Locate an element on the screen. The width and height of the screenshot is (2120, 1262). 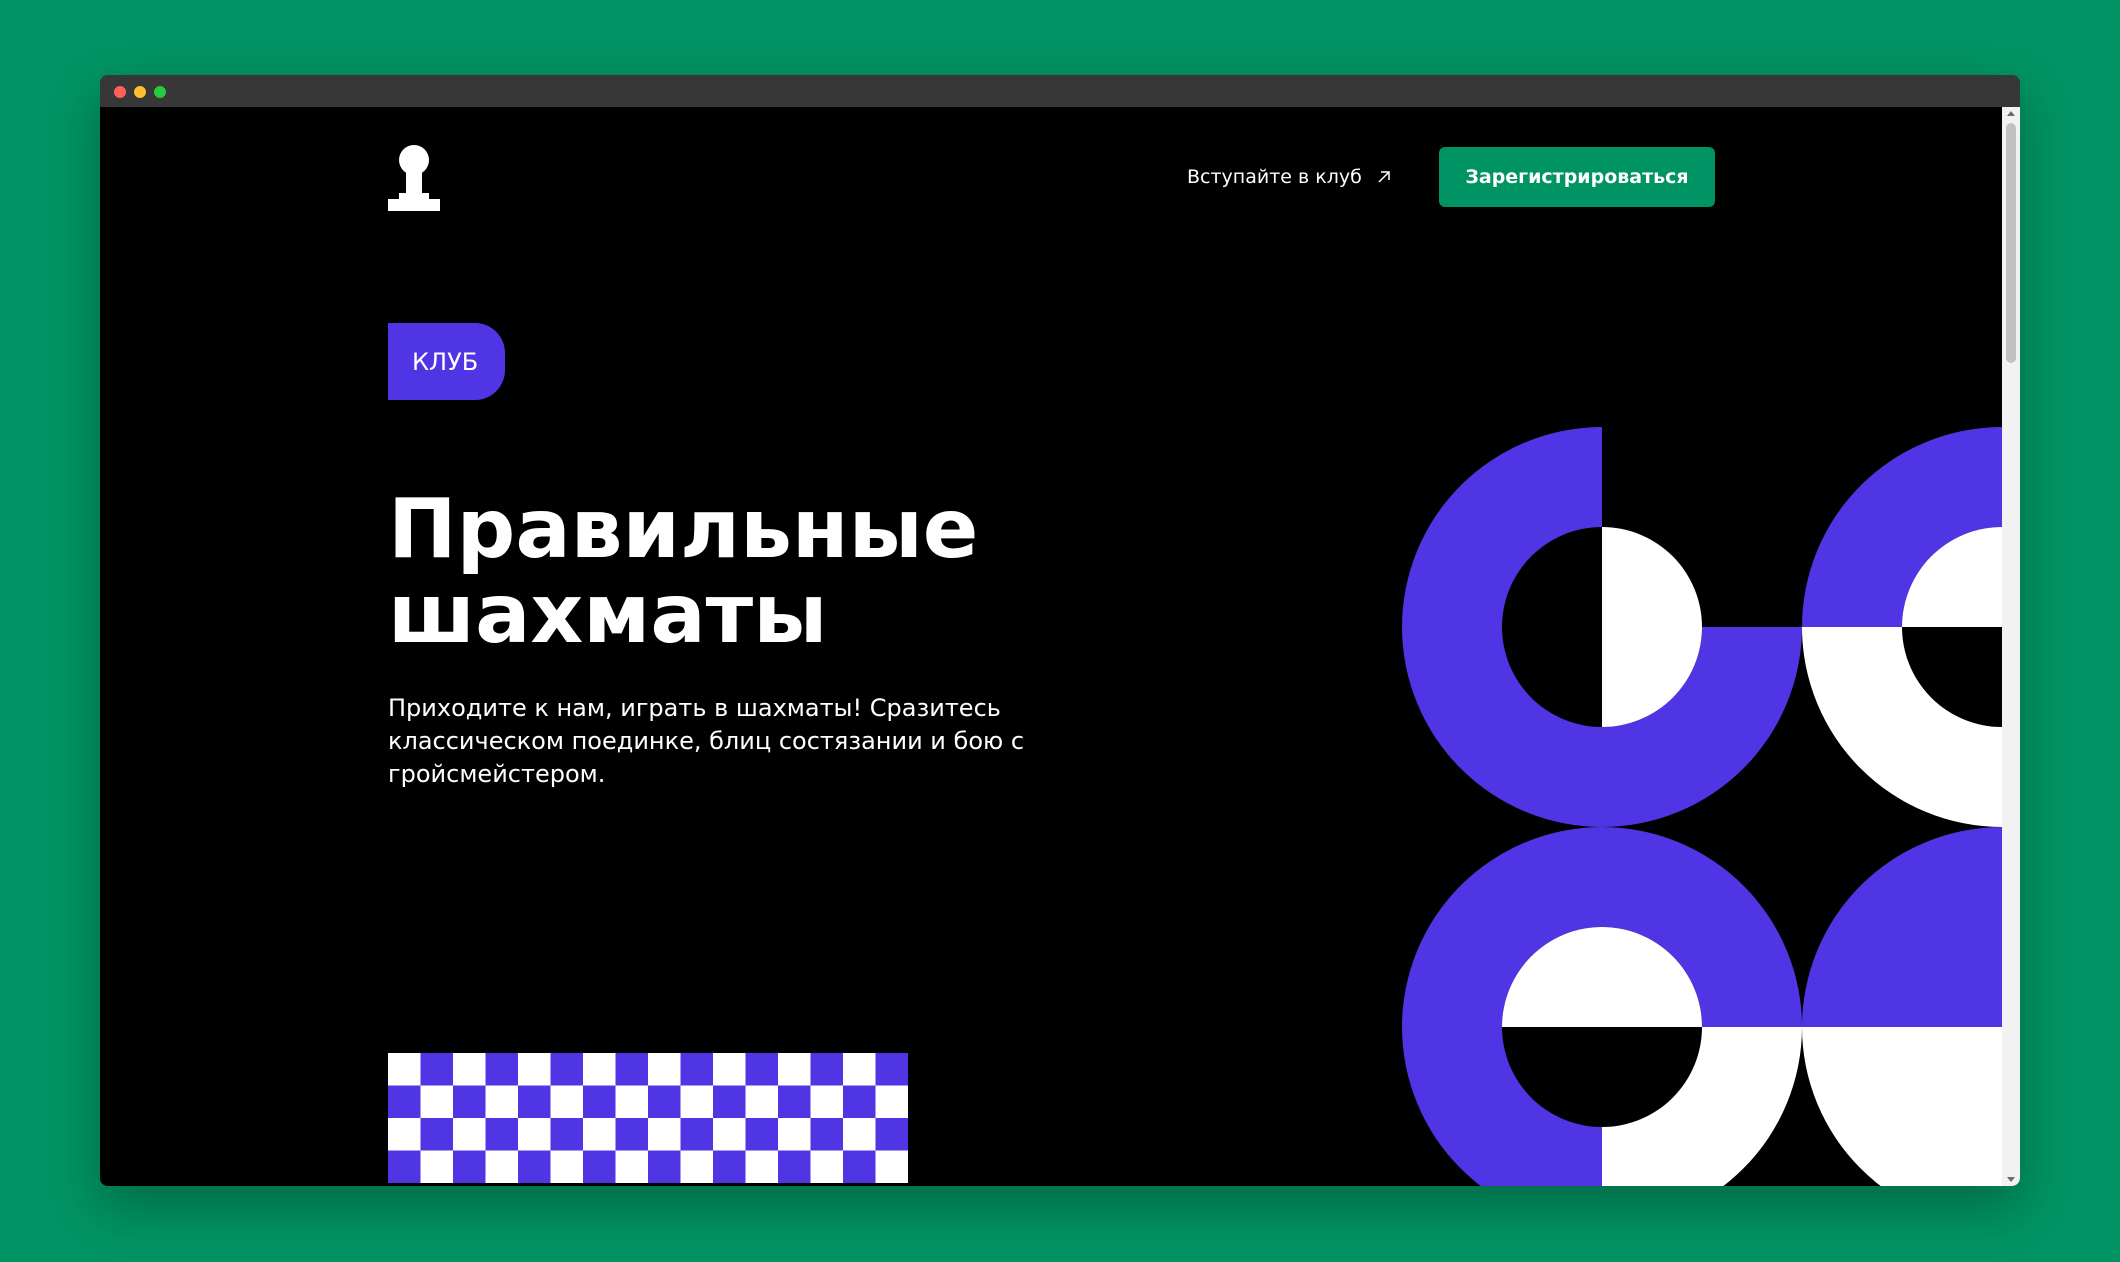
scroll-down-icon is located at coordinates (2011, 1179).